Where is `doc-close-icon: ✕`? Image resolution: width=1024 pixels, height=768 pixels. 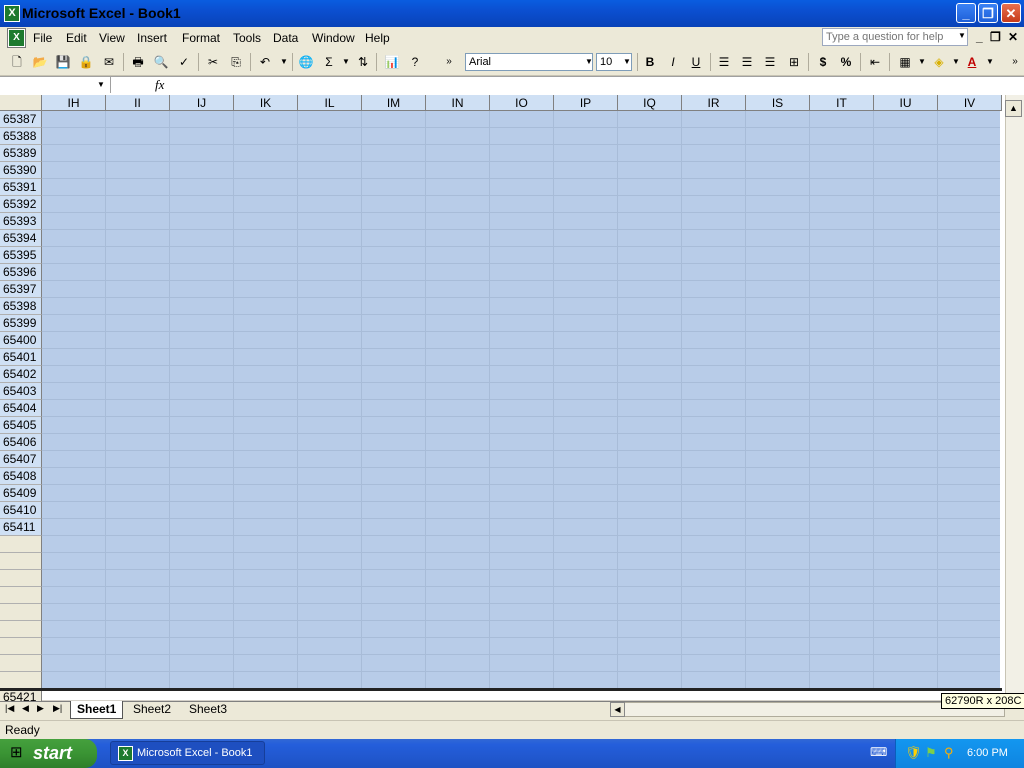 doc-close-icon: ✕ is located at coordinates (1013, 37).